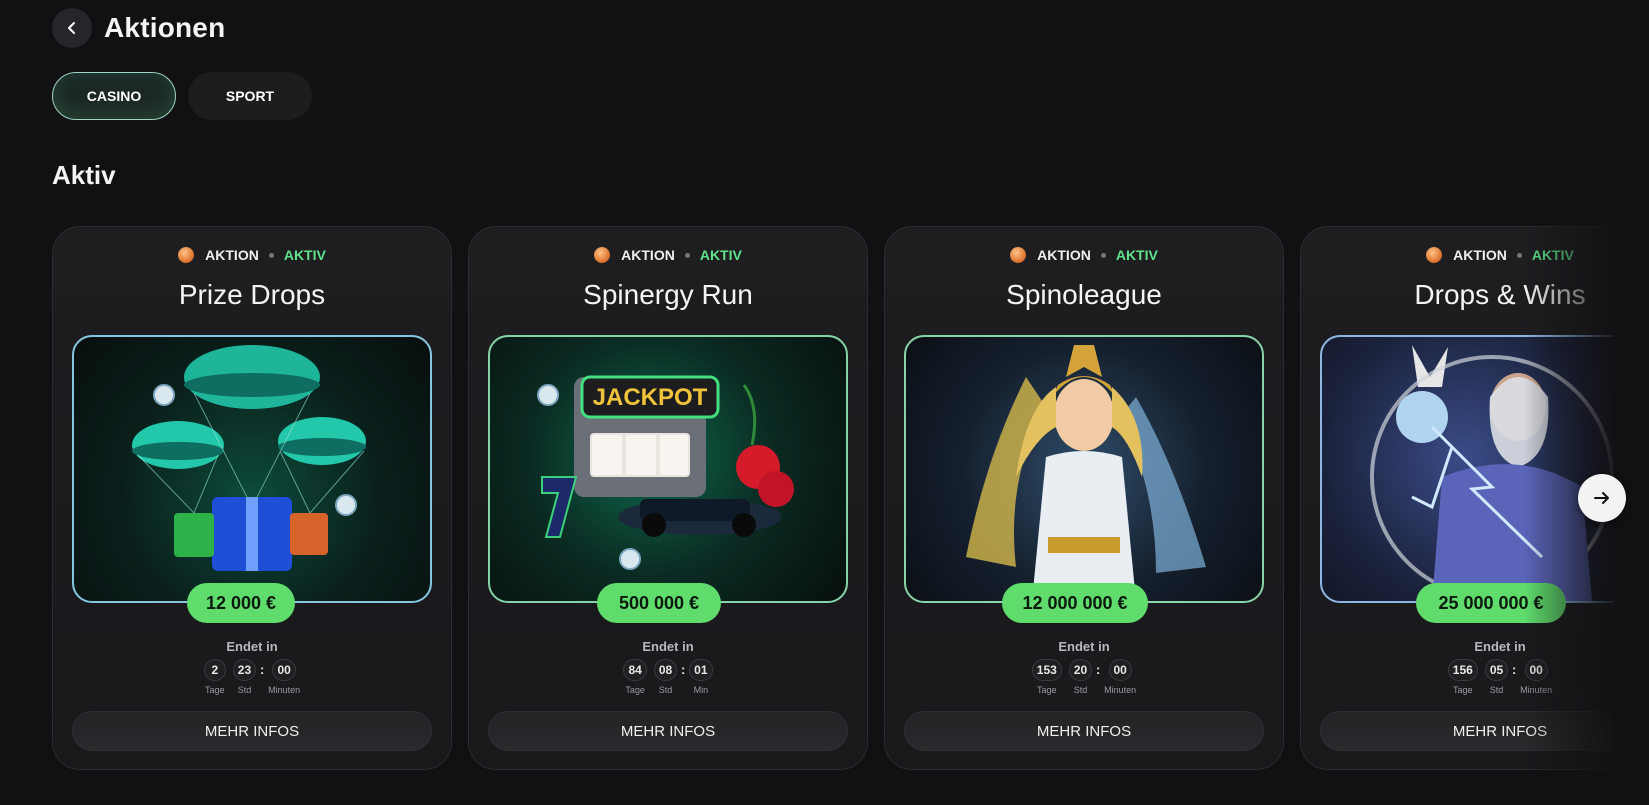 The width and height of the screenshot is (1649, 805). I want to click on countdown-hours: 23 Std, so click(244, 677).